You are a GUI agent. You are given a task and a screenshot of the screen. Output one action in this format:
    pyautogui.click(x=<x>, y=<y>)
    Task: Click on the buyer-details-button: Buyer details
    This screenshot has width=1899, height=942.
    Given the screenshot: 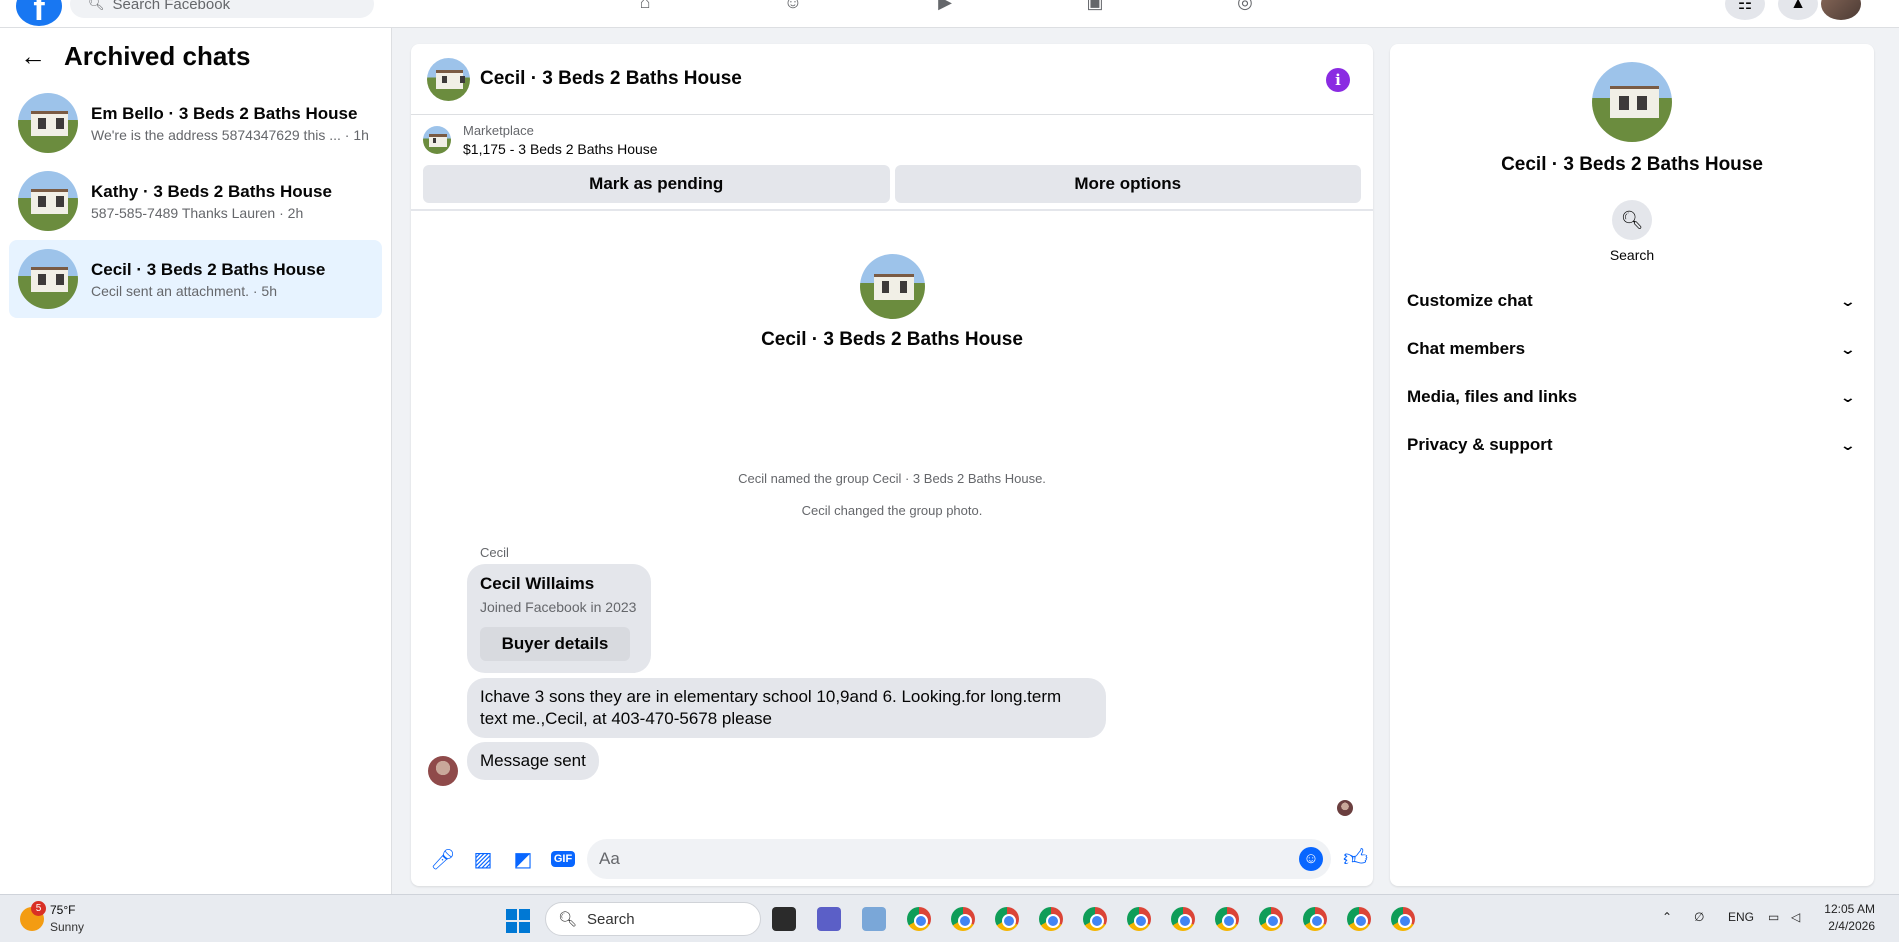 What is the action you would take?
    pyautogui.click(x=555, y=644)
    